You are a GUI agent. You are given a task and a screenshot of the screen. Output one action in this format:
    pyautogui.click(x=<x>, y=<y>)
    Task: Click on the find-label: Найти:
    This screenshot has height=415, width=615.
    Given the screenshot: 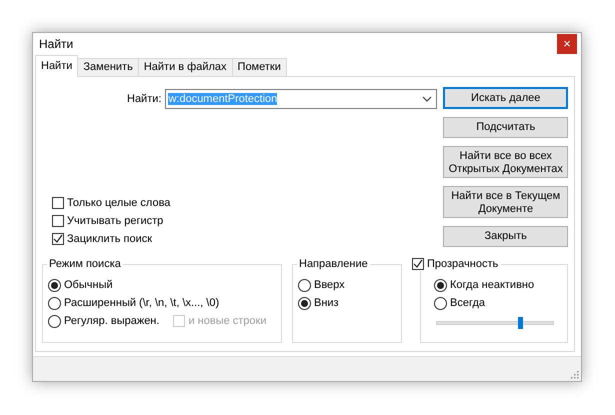 What is the action you would take?
    pyautogui.click(x=144, y=98)
    